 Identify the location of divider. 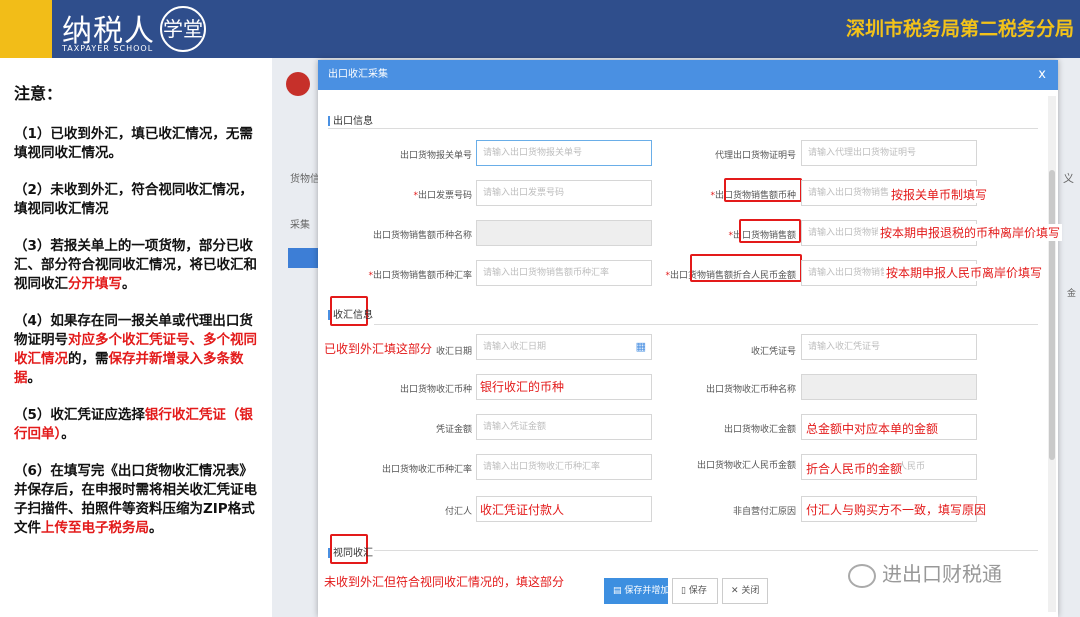
(683, 128).